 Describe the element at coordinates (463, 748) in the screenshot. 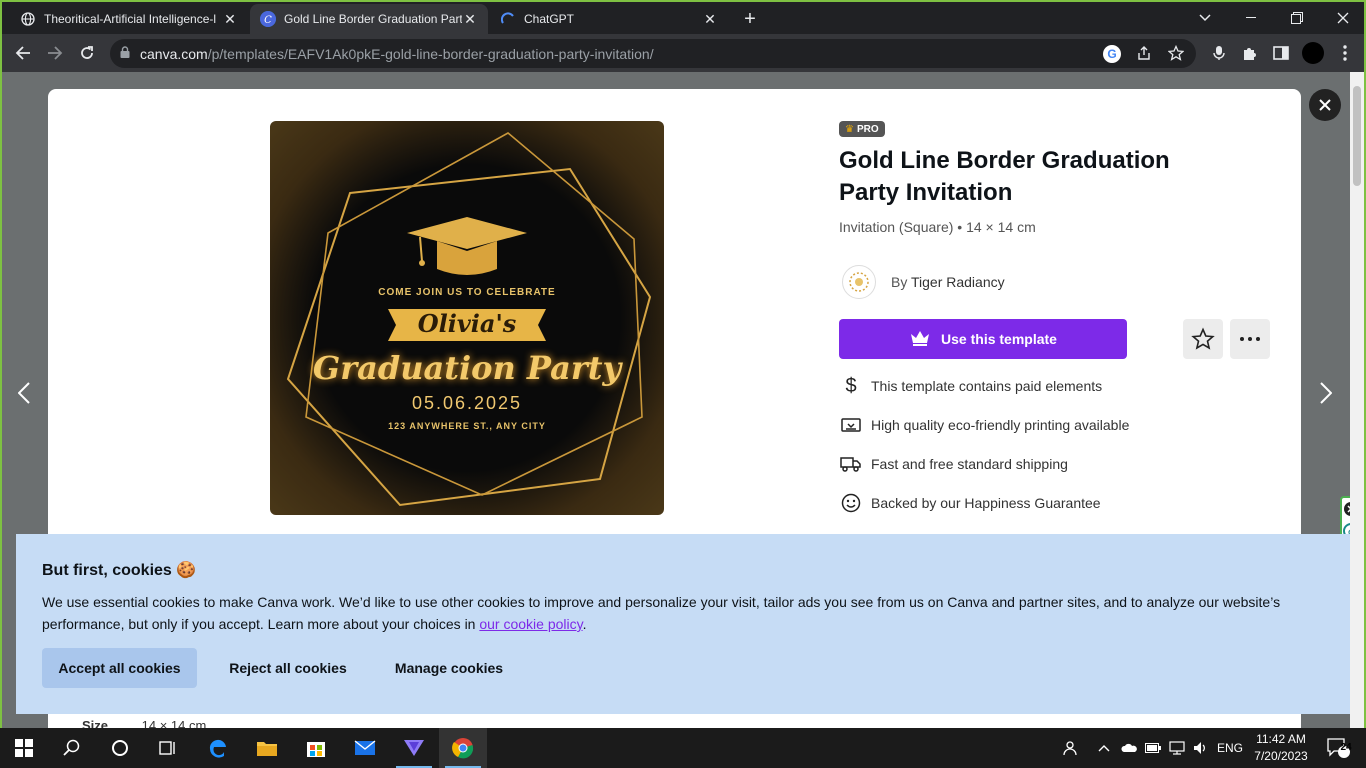

I see `chrome-icon` at that location.